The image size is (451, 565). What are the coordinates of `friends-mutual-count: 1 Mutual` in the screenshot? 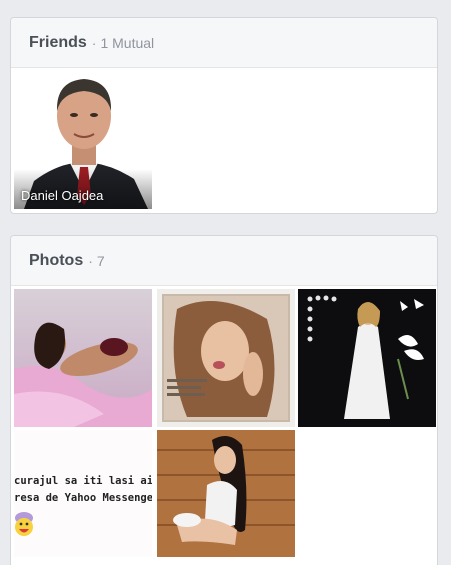 It's located at (127, 43).